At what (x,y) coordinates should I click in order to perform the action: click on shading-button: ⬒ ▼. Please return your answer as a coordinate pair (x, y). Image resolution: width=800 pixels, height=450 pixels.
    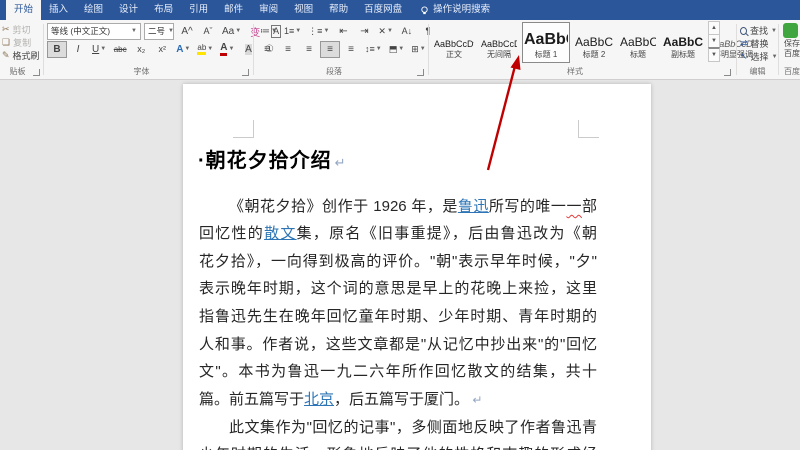
    Looking at the image, I should click on (396, 49).